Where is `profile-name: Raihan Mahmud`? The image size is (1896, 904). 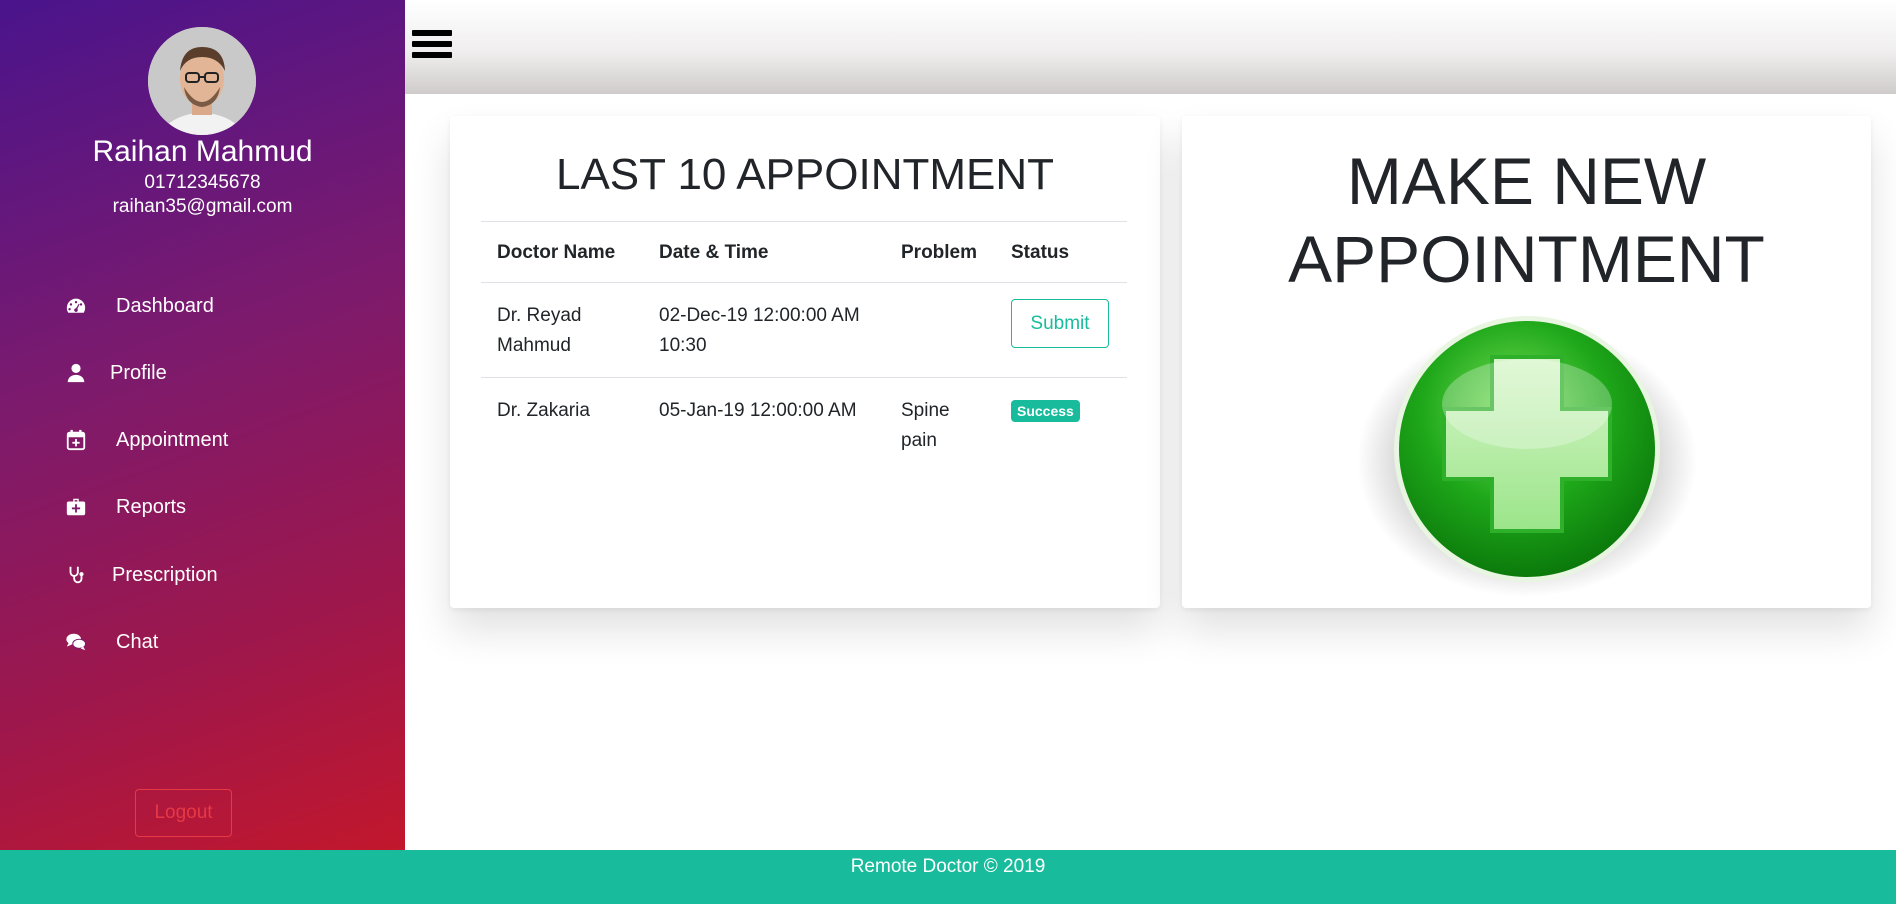
profile-name: Raihan Mahmud is located at coordinates (202, 151).